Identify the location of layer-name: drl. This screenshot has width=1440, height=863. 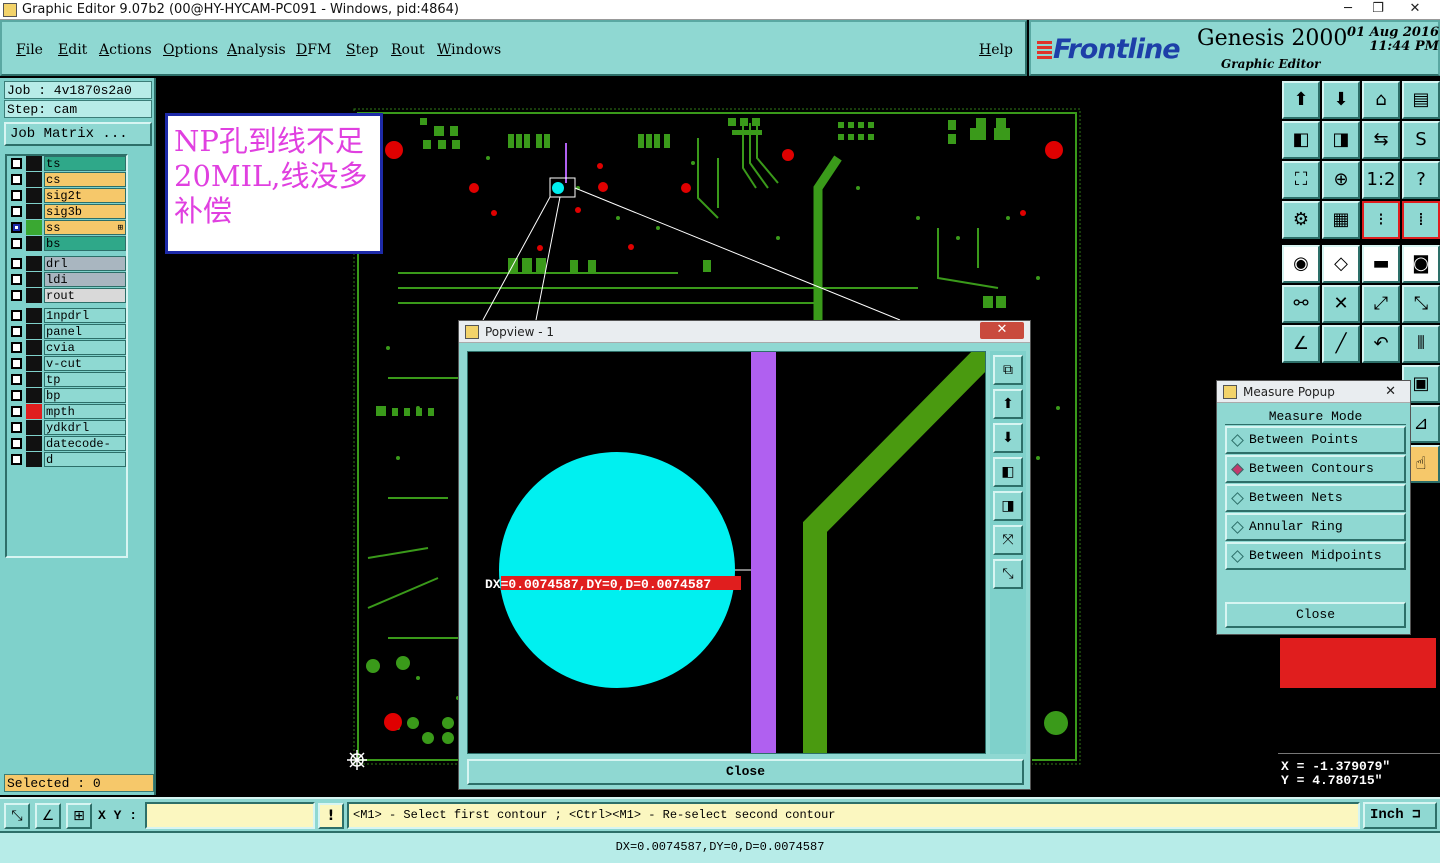
(85, 263).